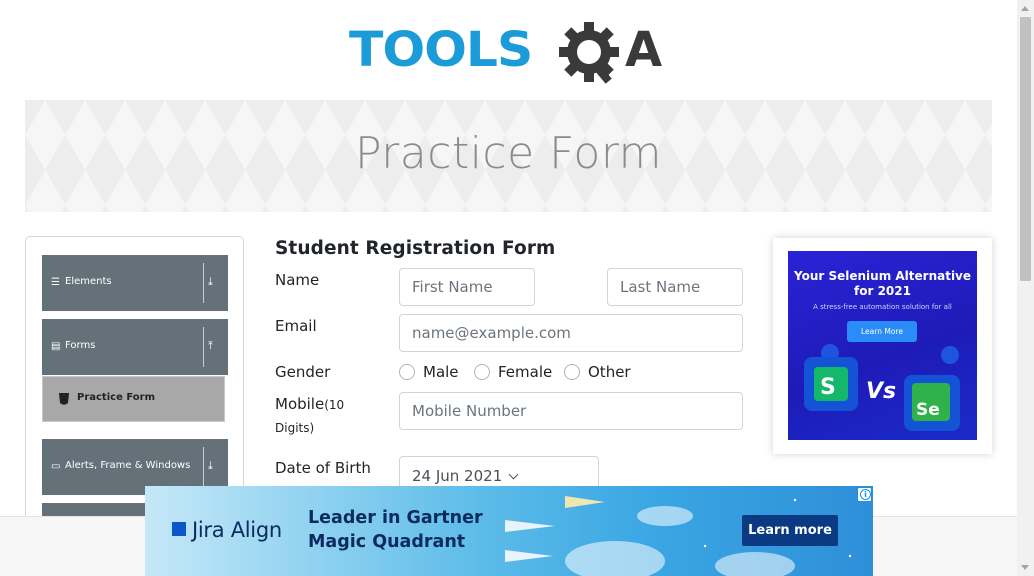  Describe the element at coordinates (1025, 567) in the screenshot. I see `scroll-down-arrow-icon` at that location.